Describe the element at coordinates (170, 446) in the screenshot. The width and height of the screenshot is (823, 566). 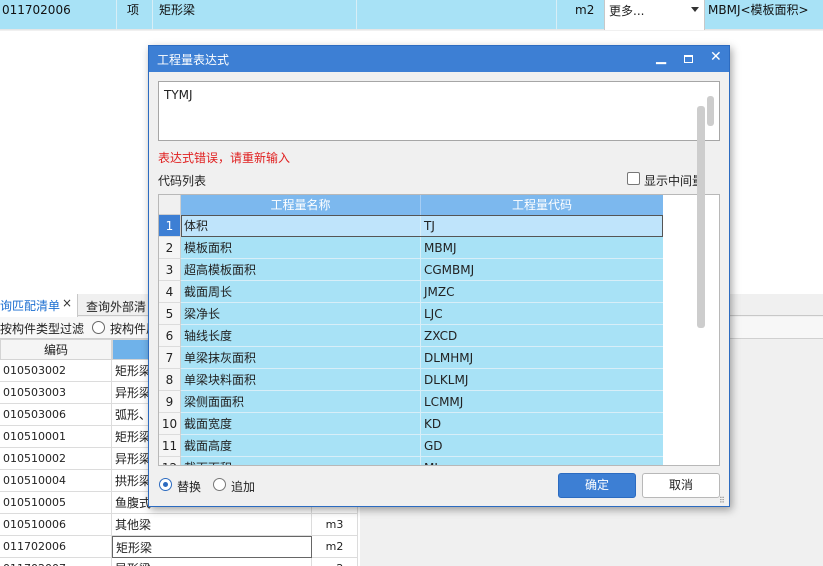
I see `row-number: 11` at that location.